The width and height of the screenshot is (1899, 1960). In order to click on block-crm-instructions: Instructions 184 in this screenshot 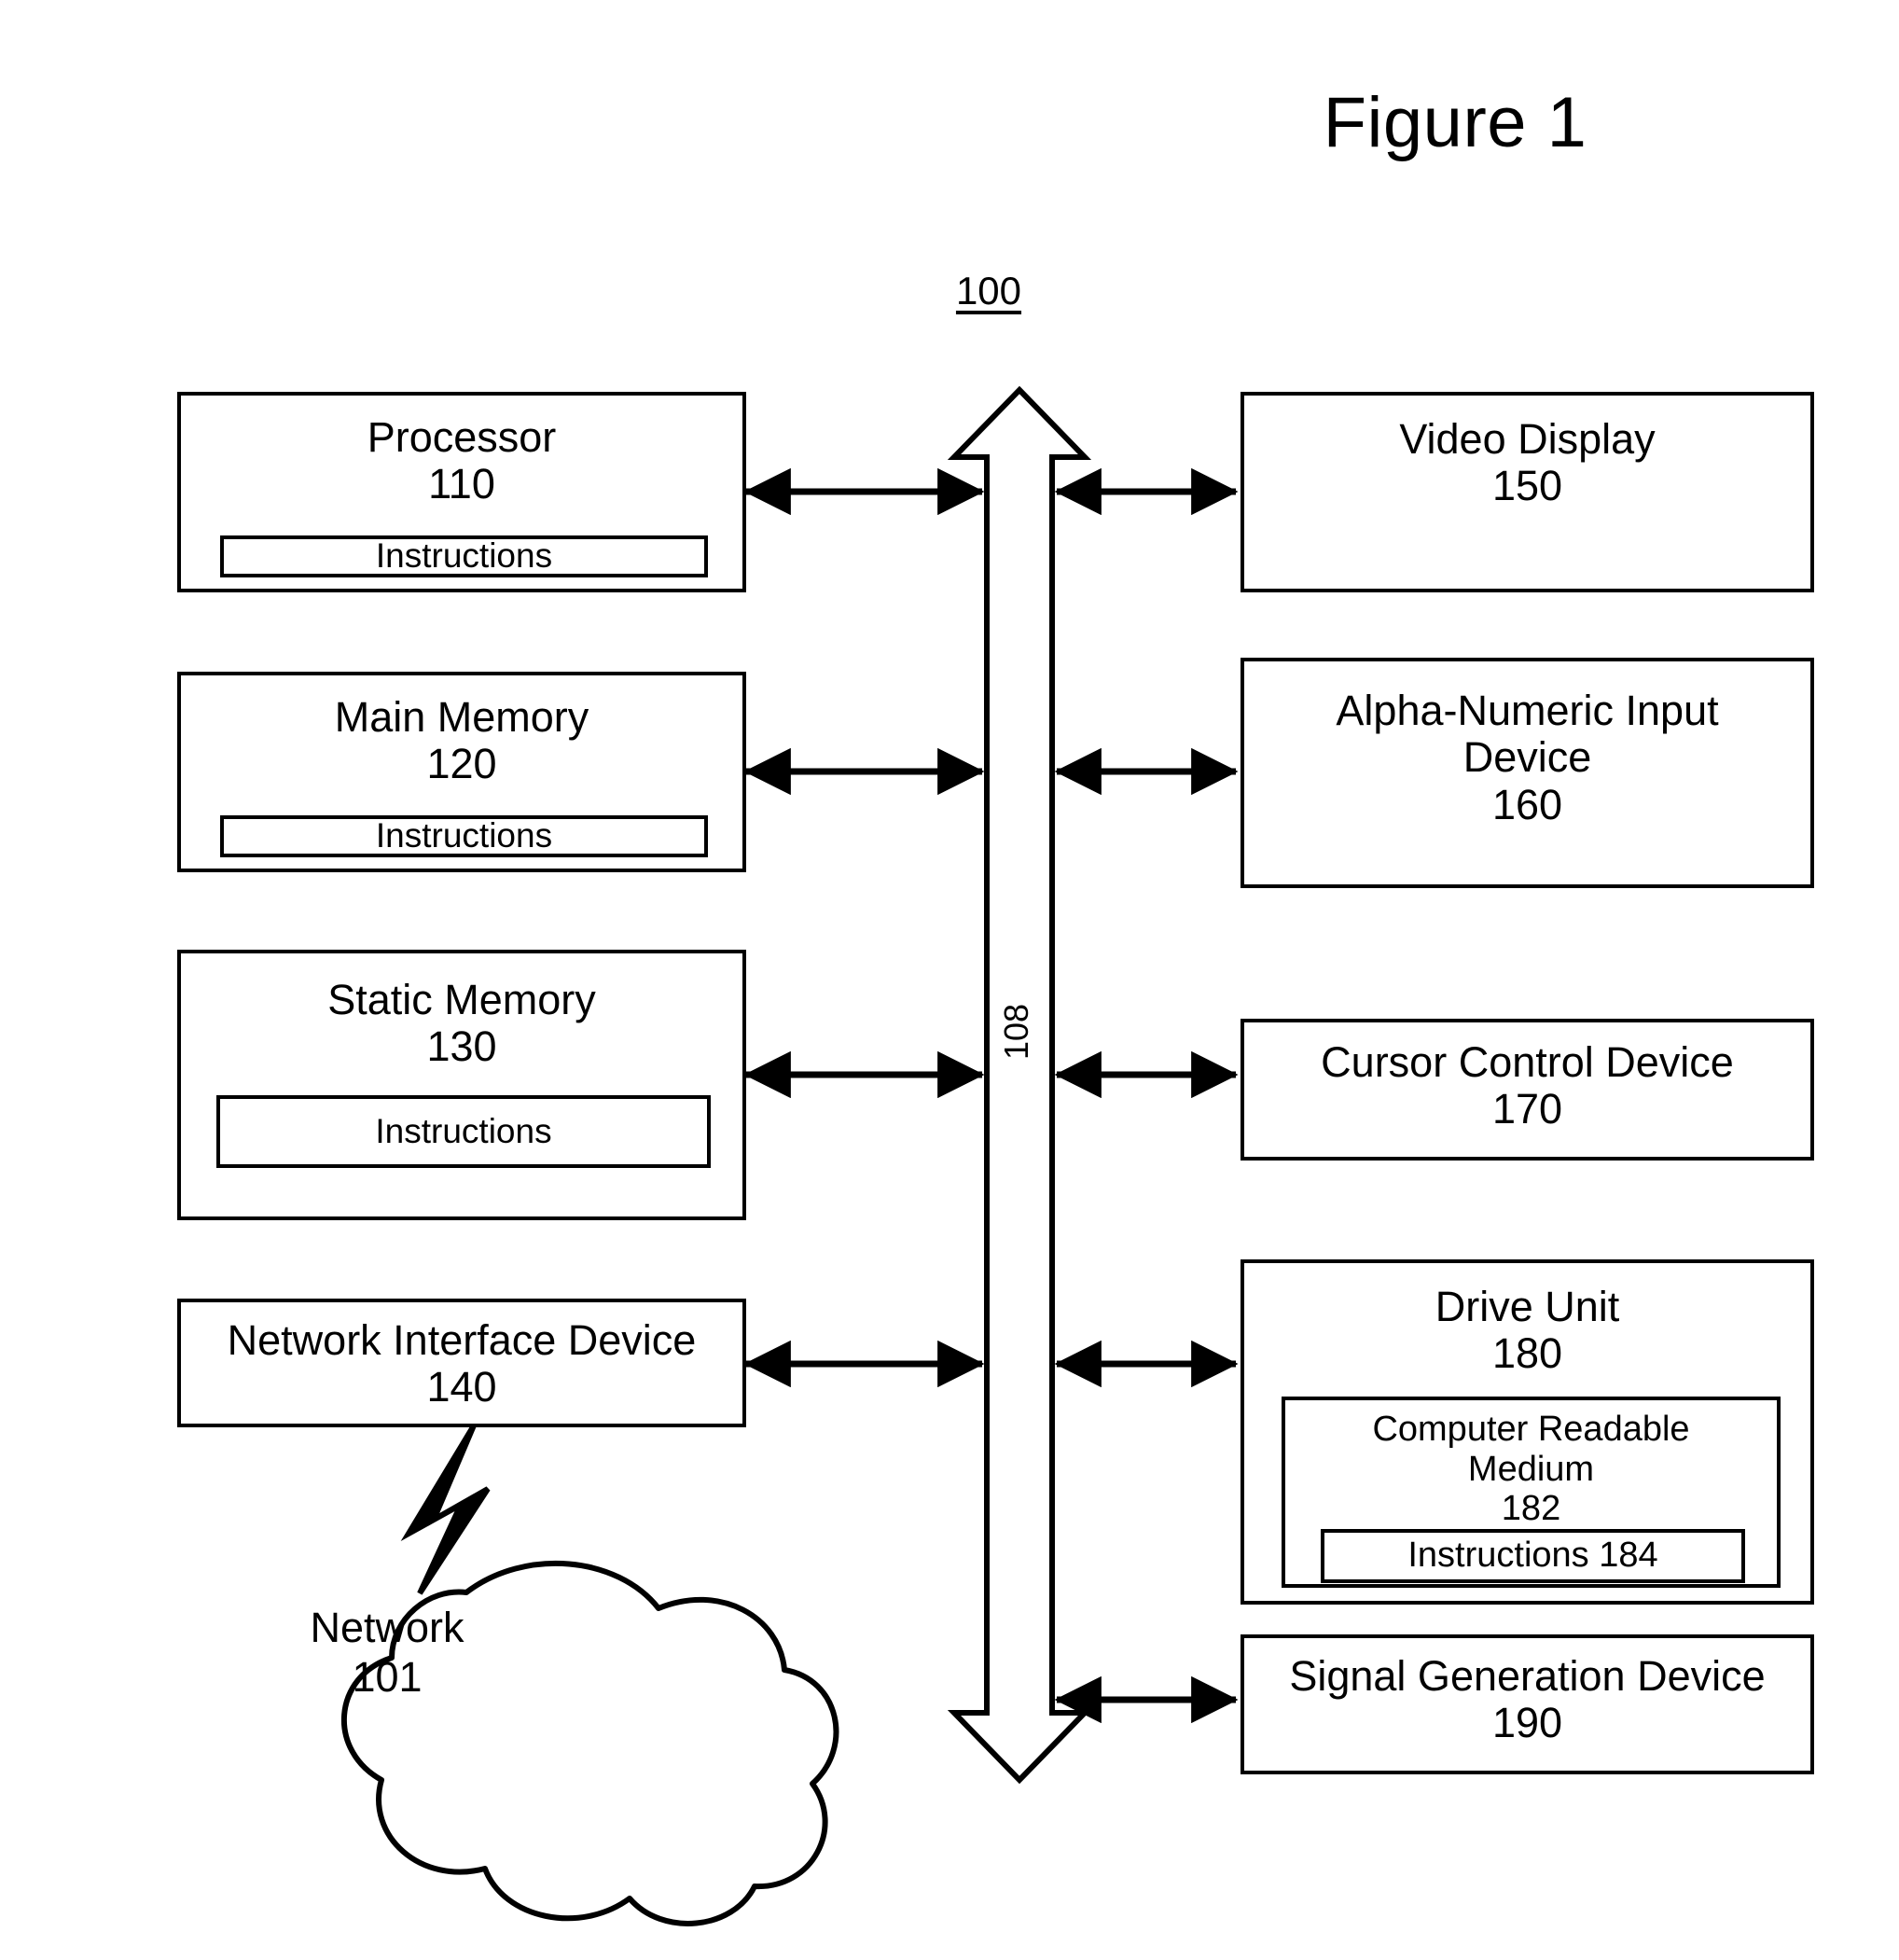, I will do `click(1533, 1556)`.